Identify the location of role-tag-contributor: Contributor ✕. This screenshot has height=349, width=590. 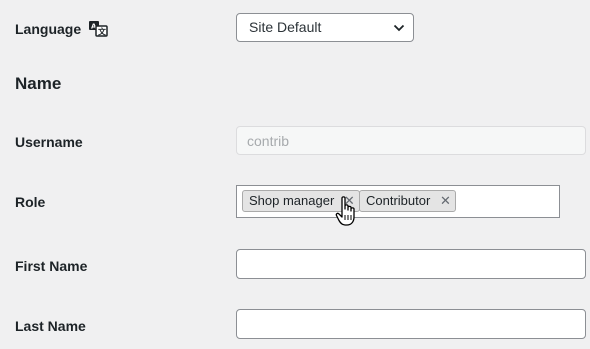
(407, 201).